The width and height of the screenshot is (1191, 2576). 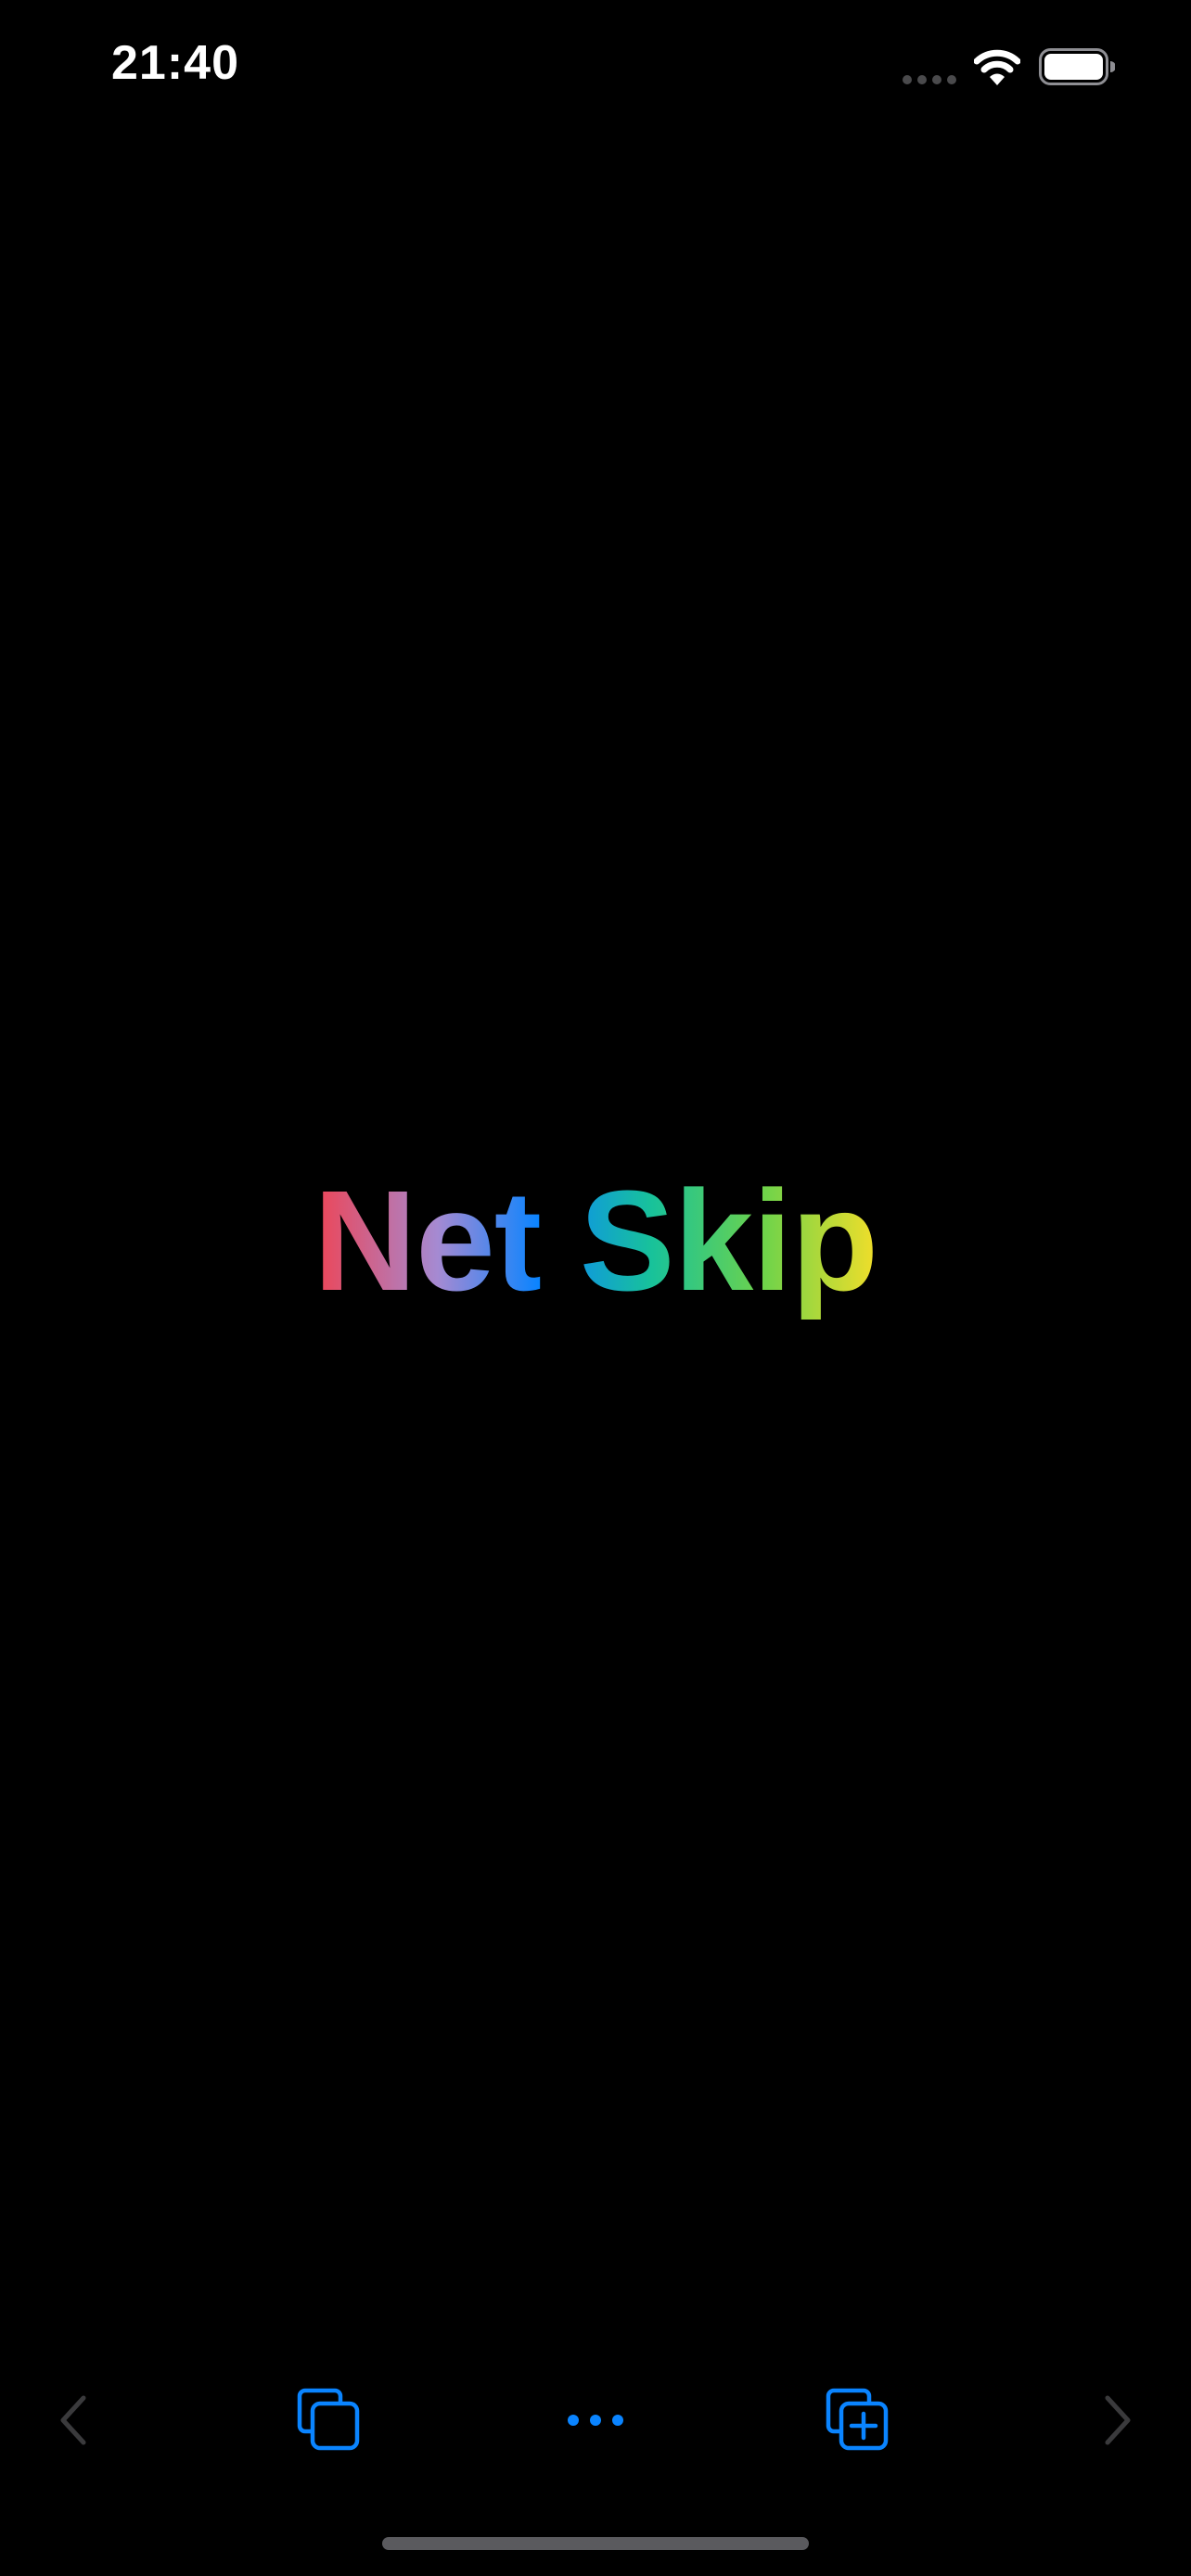 I want to click on new-tab-button, so click(x=858, y=2420).